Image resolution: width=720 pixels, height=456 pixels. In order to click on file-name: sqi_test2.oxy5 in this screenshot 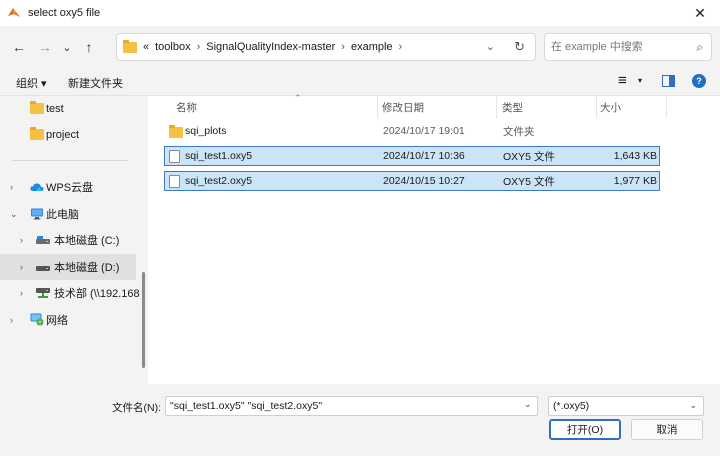, I will do `click(219, 181)`.